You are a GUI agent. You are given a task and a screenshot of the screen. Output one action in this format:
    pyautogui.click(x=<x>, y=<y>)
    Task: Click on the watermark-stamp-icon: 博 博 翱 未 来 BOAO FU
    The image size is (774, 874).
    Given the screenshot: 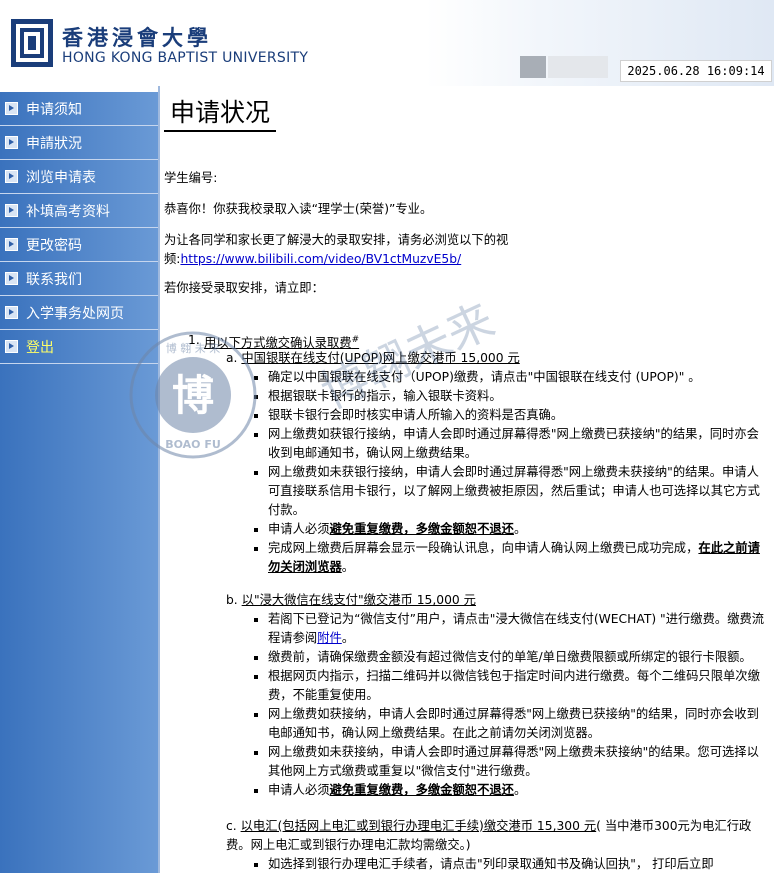 What is the action you would take?
    pyautogui.click(x=193, y=395)
    